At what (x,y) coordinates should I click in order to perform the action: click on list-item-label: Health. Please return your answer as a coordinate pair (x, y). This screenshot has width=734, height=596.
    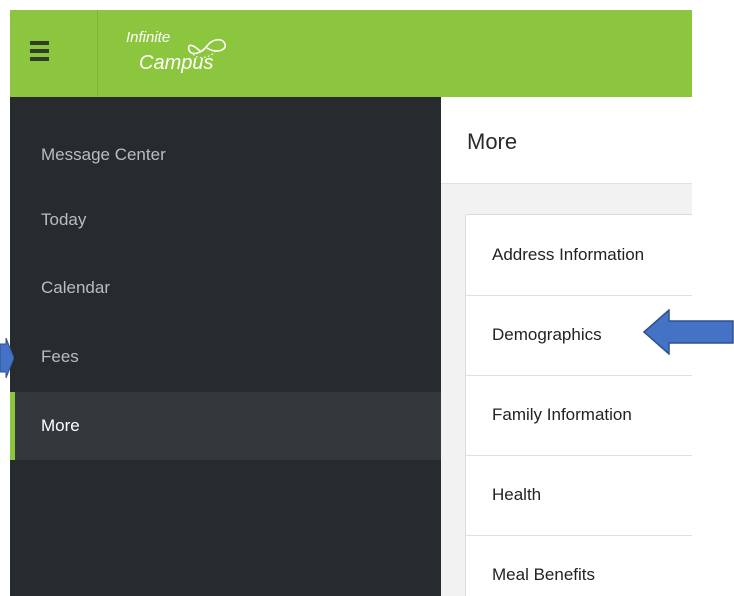
    Looking at the image, I should click on (517, 494).